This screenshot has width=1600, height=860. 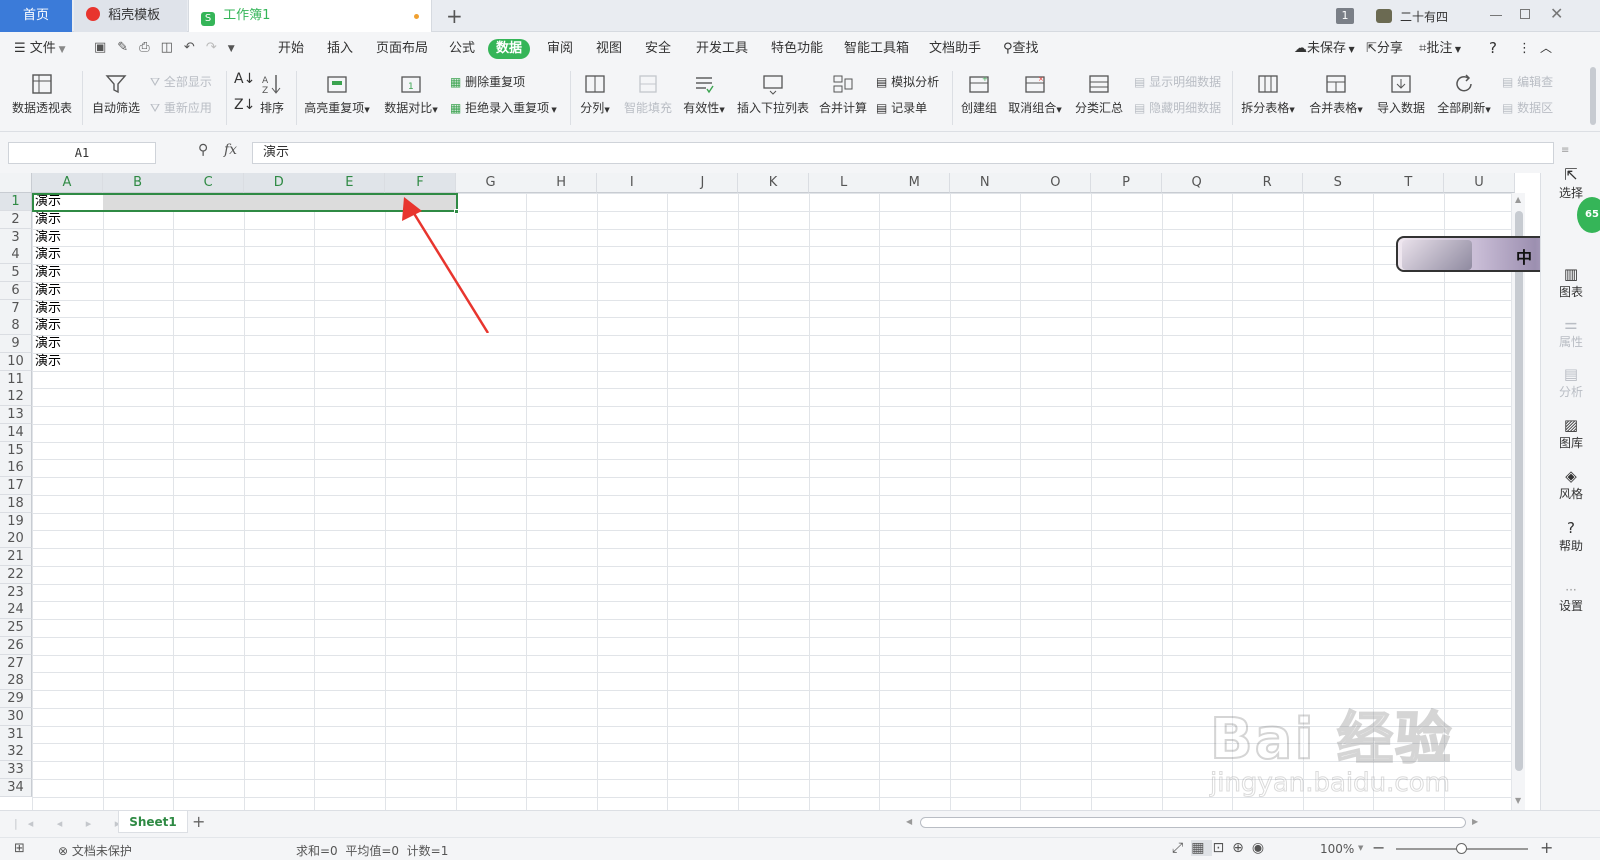 I want to click on comment-button: ⌗批注 ▼, so click(x=1440, y=48).